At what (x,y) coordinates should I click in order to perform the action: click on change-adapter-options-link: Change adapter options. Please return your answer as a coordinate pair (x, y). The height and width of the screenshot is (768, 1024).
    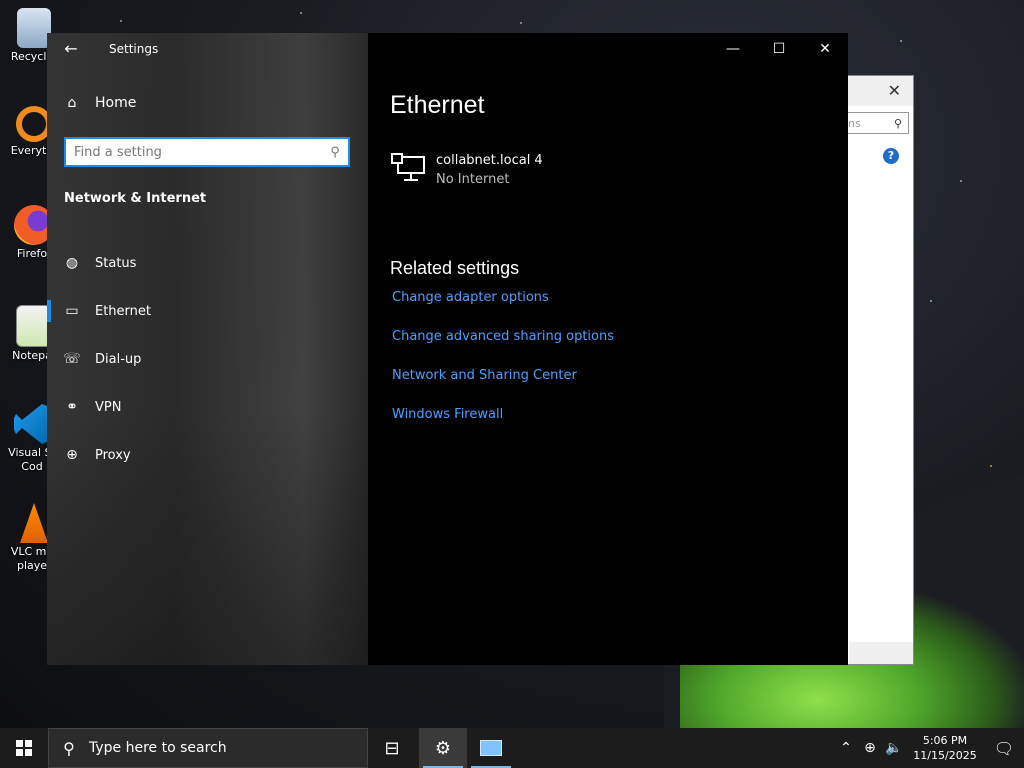
    Looking at the image, I should click on (503, 310).